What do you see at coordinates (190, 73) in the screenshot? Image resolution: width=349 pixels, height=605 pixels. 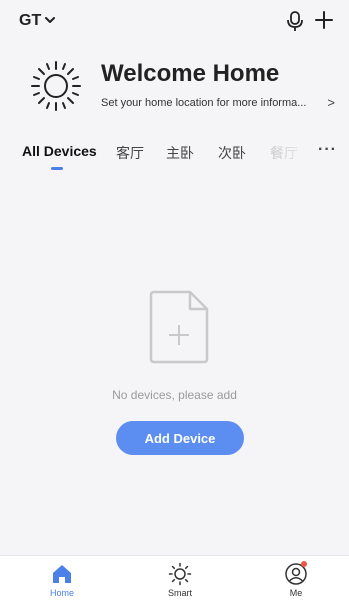 I see `welcome-title: Welcome Home` at bounding box center [190, 73].